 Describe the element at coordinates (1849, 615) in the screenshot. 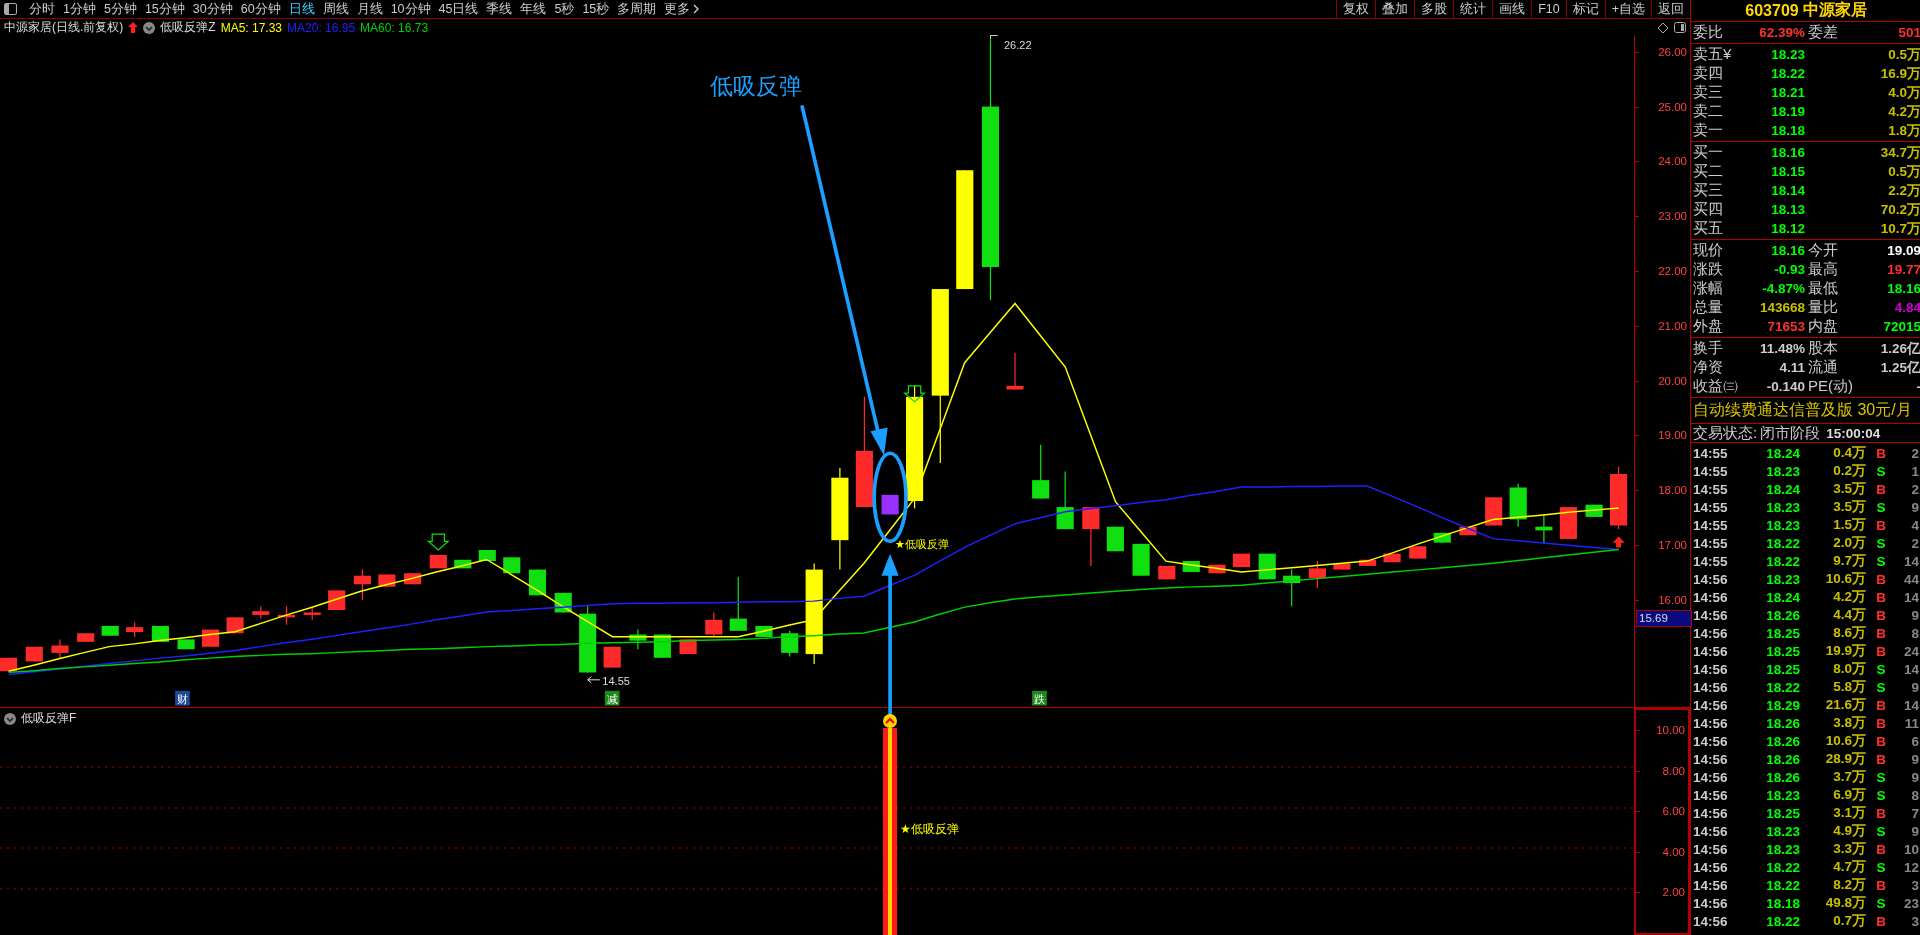

I see `tick-volume: 4.4万` at that location.